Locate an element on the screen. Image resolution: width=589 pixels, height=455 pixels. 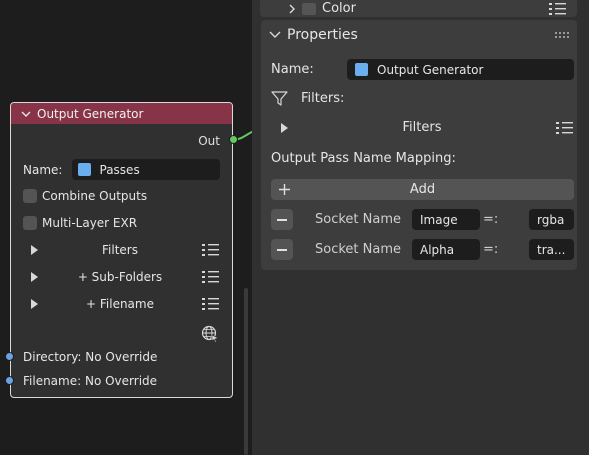
filename-row: + Filename is located at coordinates (121, 304).